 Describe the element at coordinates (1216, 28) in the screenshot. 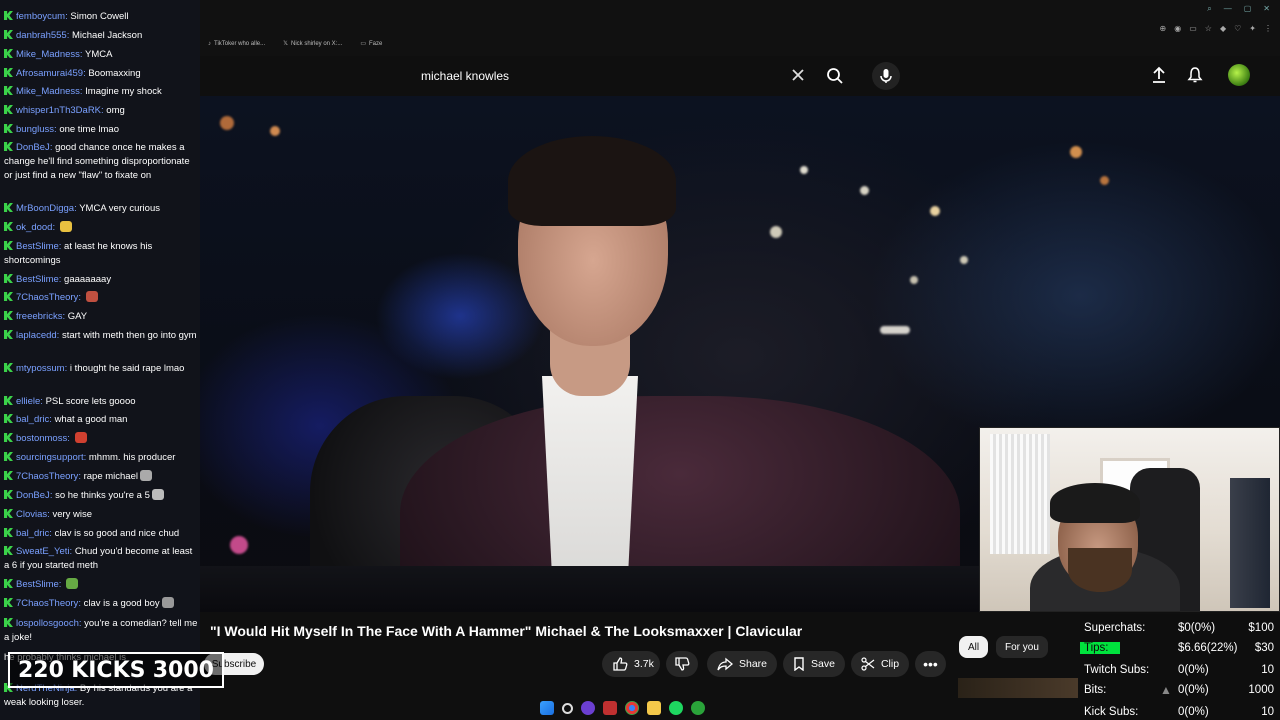

I see `extension-icons: ⊕ ◉ ▭ ☆ ◆ ♡ ✦ ⋮` at that location.